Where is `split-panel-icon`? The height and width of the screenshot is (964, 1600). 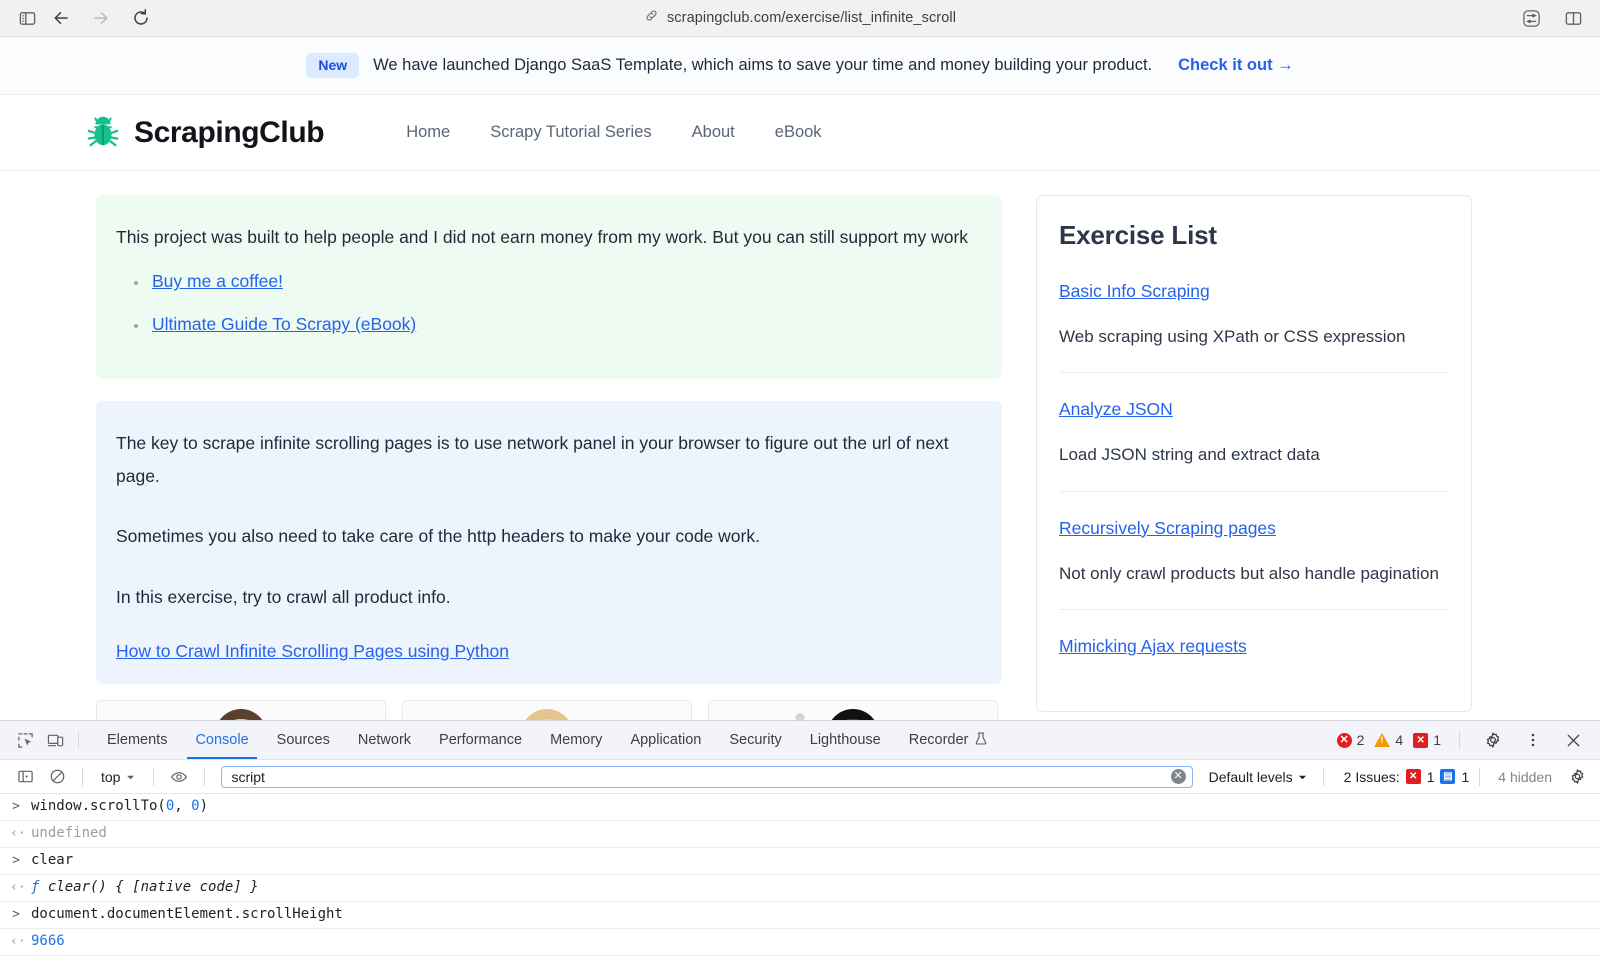
split-panel-icon is located at coordinates (1573, 18).